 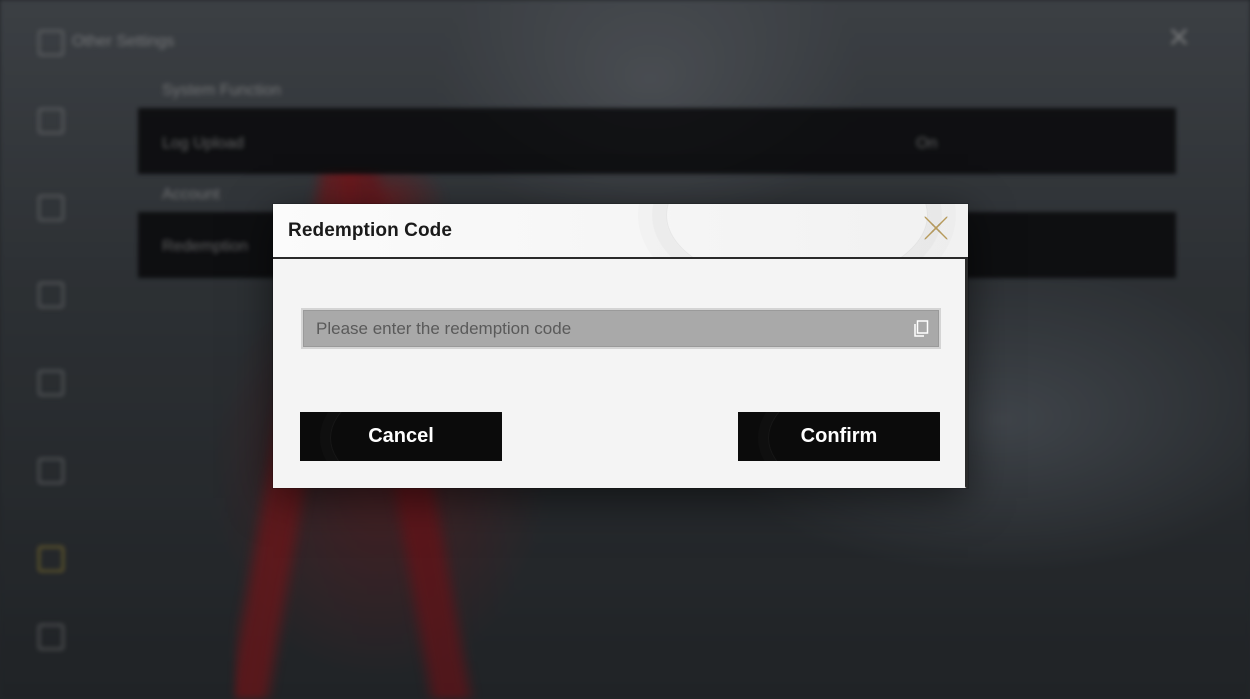 I want to click on dialog-header: Redemption Code, so click(x=620, y=231).